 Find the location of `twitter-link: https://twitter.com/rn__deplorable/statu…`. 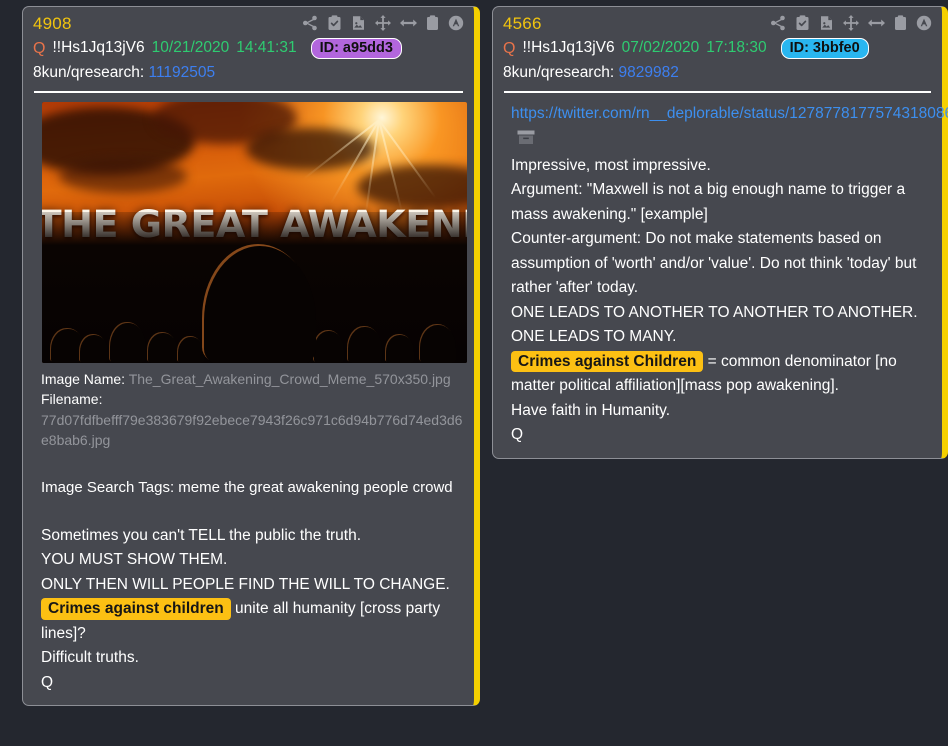

twitter-link: https://twitter.com/rn__deplorable/statu… is located at coordinates (729, 114).